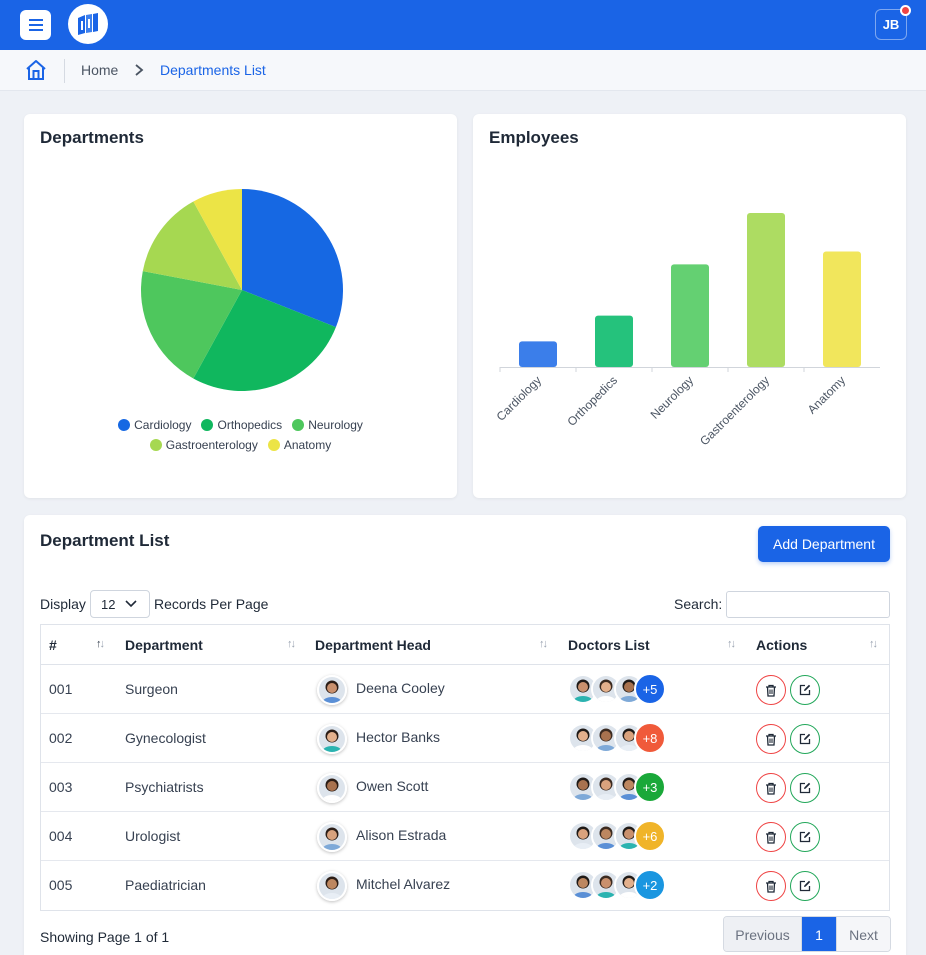 The width and height of the screenshot is (926, 955). I want to click on legend-label: Neurology, so click(335, 425).